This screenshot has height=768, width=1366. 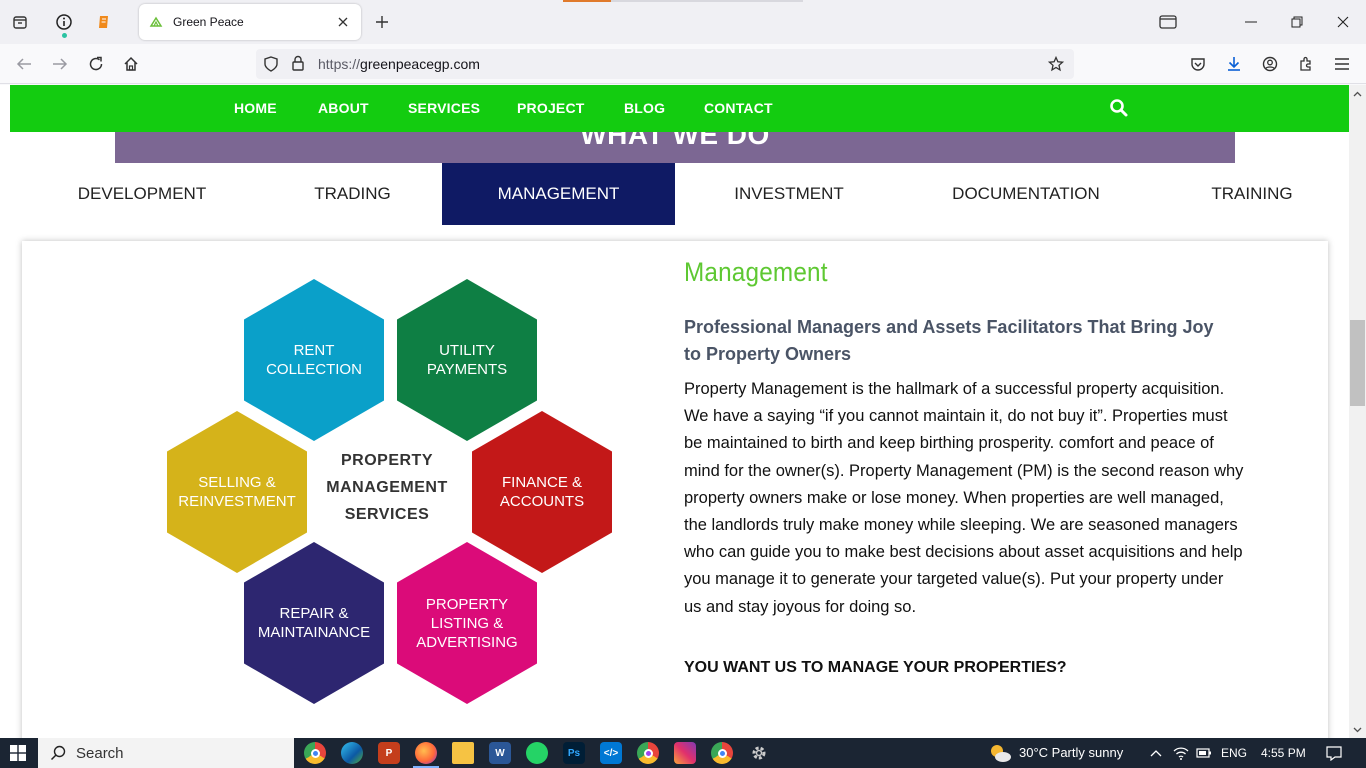 What do you see at coordinates (558, 194) in the screenshot?
I see `tab-management: MANAGEMENT` at bounding box center [558, 194].